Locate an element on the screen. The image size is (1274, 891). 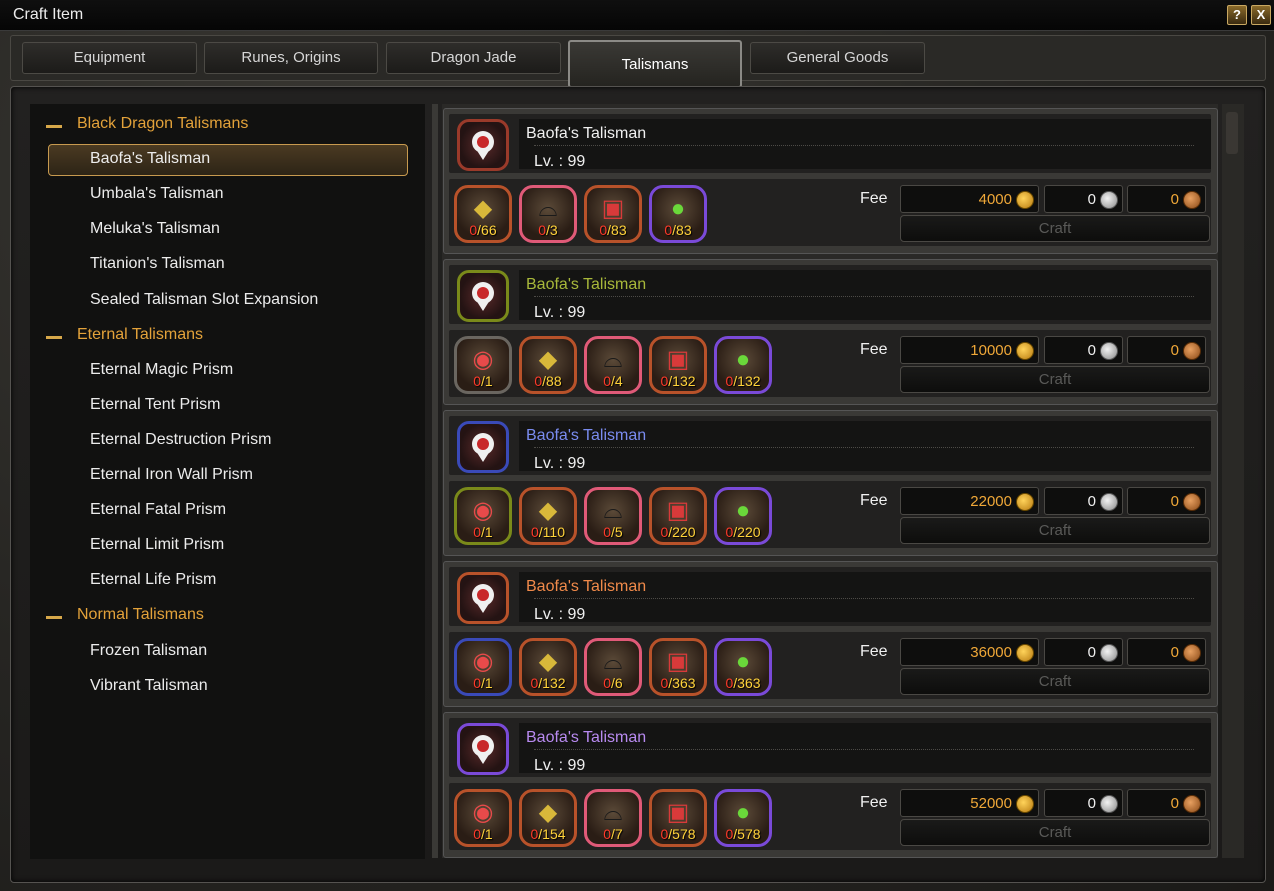
material-count: 0/66 is located at coordinates (483, 230).